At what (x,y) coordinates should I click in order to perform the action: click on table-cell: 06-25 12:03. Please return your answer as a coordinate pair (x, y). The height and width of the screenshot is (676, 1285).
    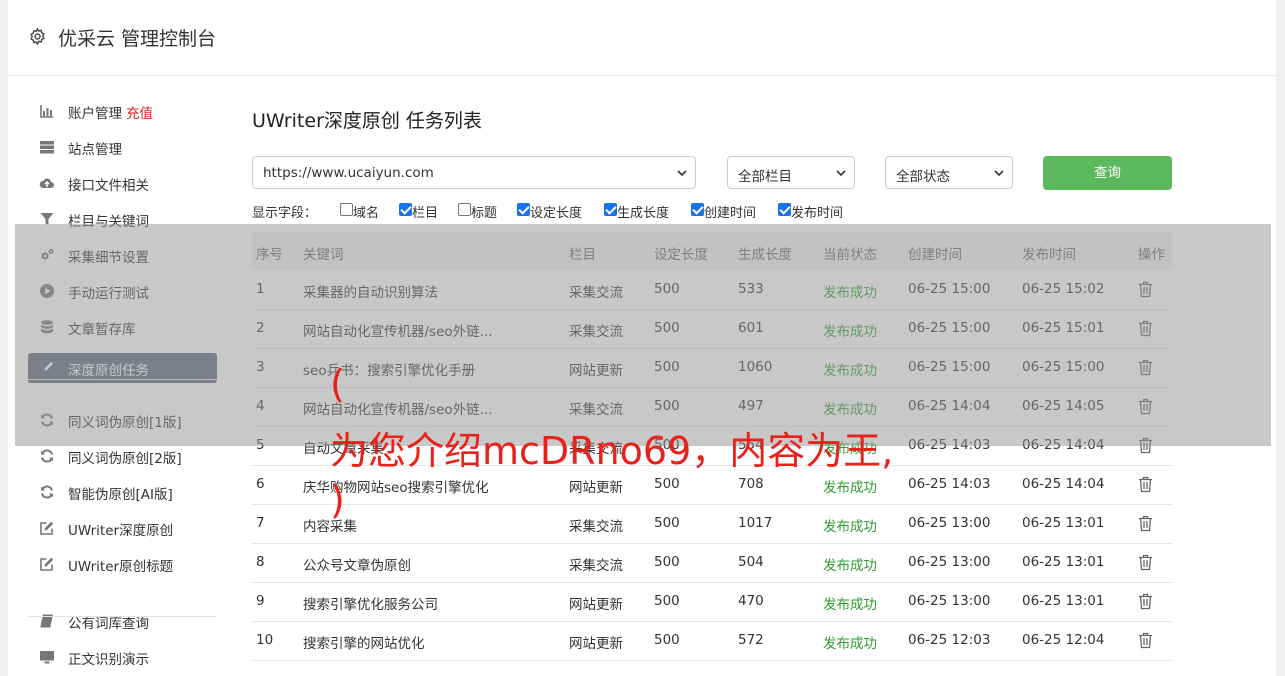
    Looking at the image, I should click on (949, 640).